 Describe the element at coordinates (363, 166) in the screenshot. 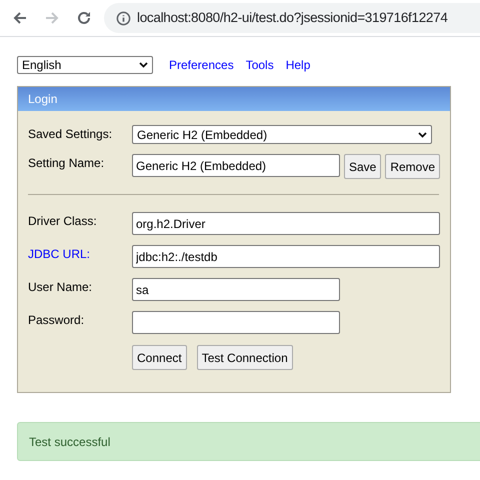

I see `form-button: Save` at that location.